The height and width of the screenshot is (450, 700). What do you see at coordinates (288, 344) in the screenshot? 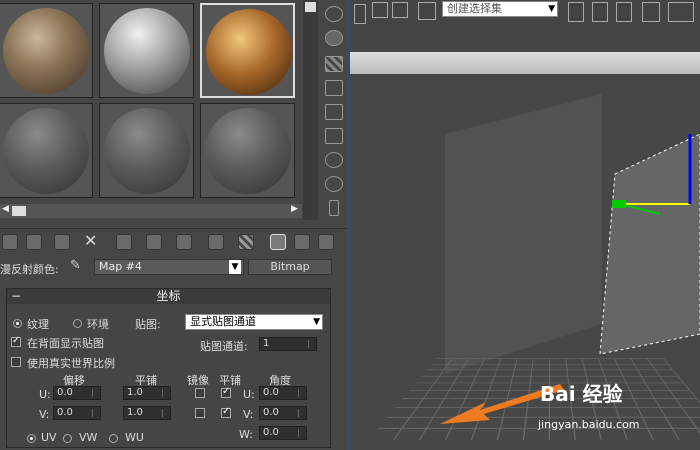
I see `map-channel-spinner: 1` at bounding box center [288, 344].